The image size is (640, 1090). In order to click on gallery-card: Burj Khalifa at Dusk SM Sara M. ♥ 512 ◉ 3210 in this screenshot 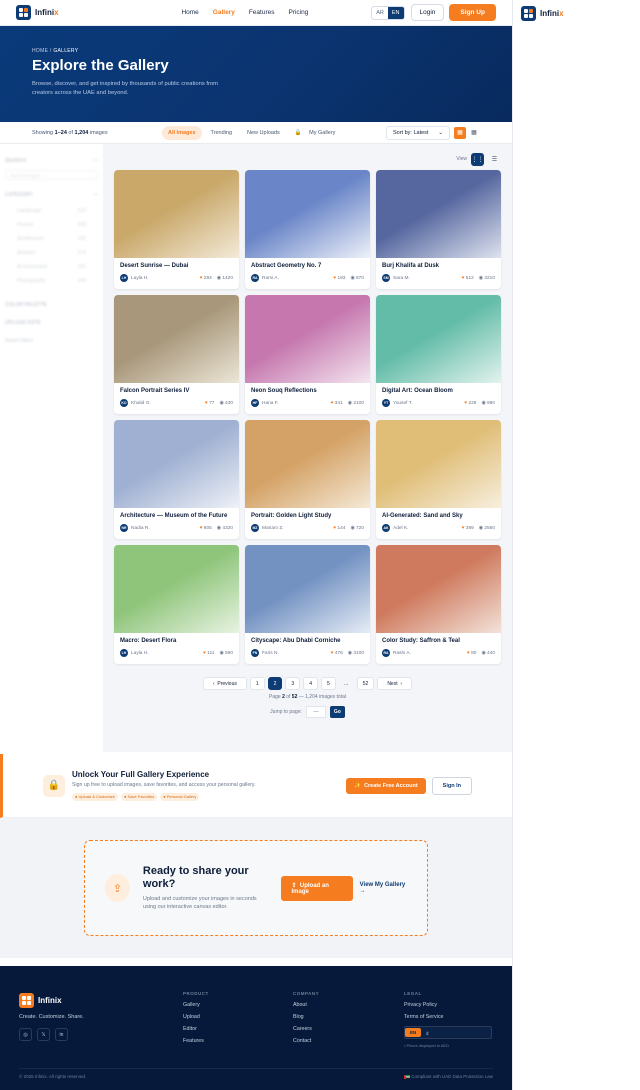, I will do `click(438, 229)`.